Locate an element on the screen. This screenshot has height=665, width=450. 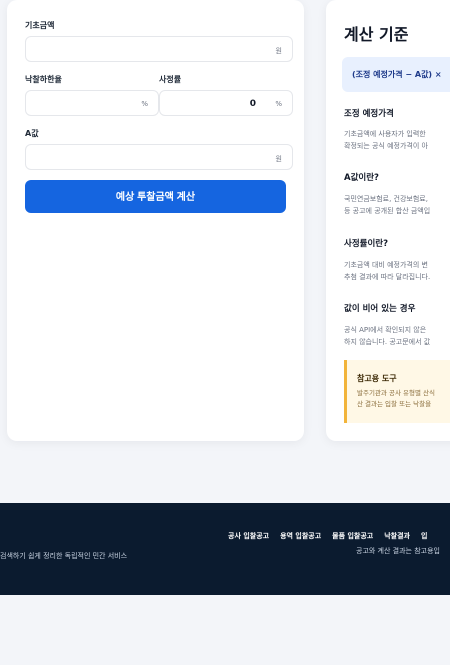
section-text: 추첨 결과에 따라 달라집니다. is located at coordinates (387, 277).